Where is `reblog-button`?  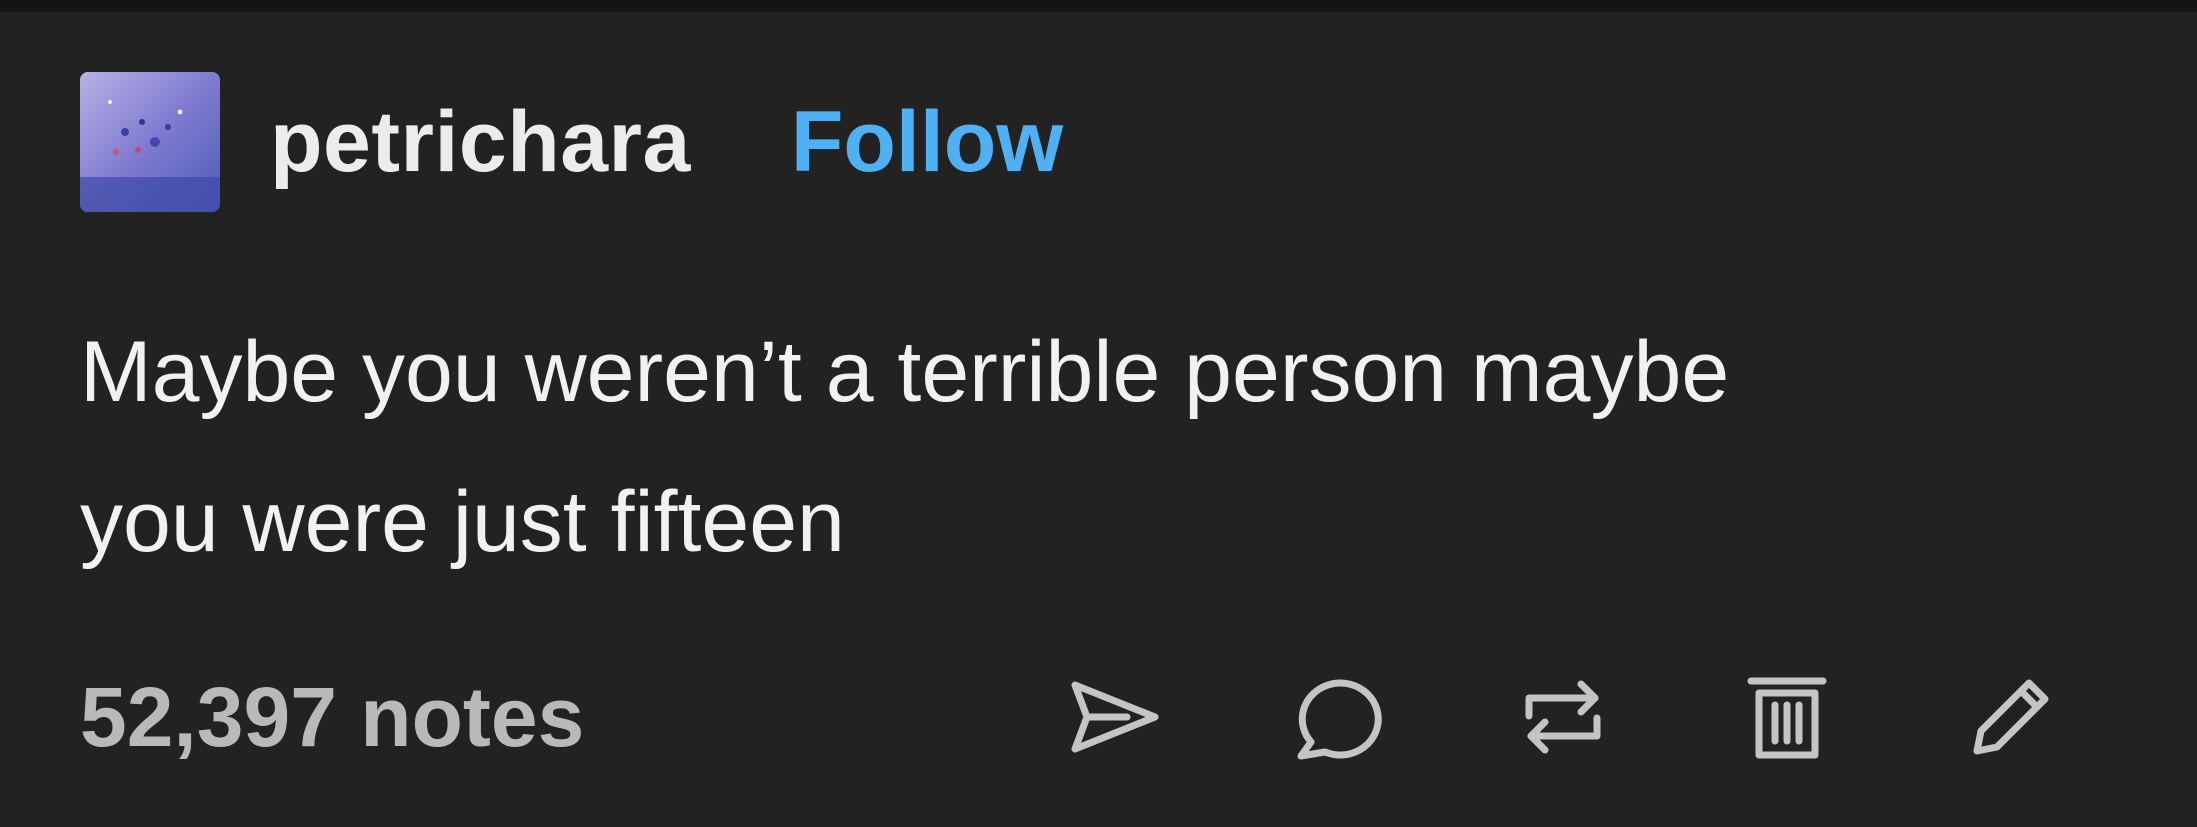
reblog-button is located at coordinates (1563, 717).